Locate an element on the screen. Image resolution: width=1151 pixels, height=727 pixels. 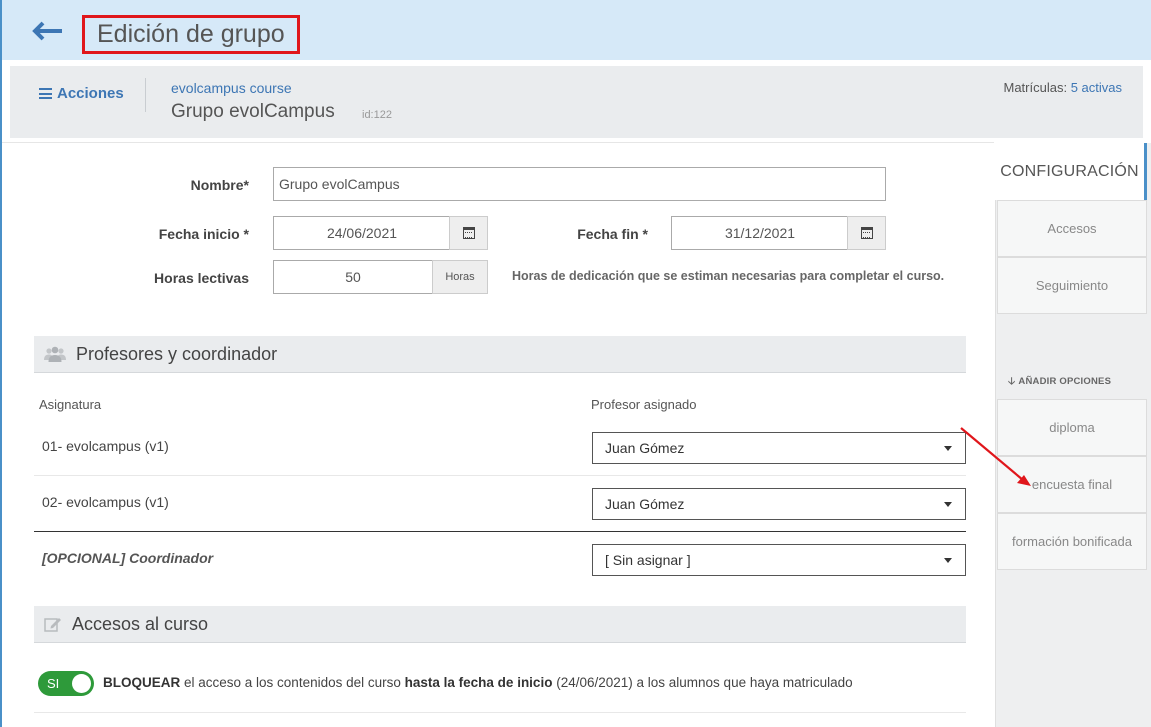
enrollments-link: 5 activas is located at coordinates (1096, 87).